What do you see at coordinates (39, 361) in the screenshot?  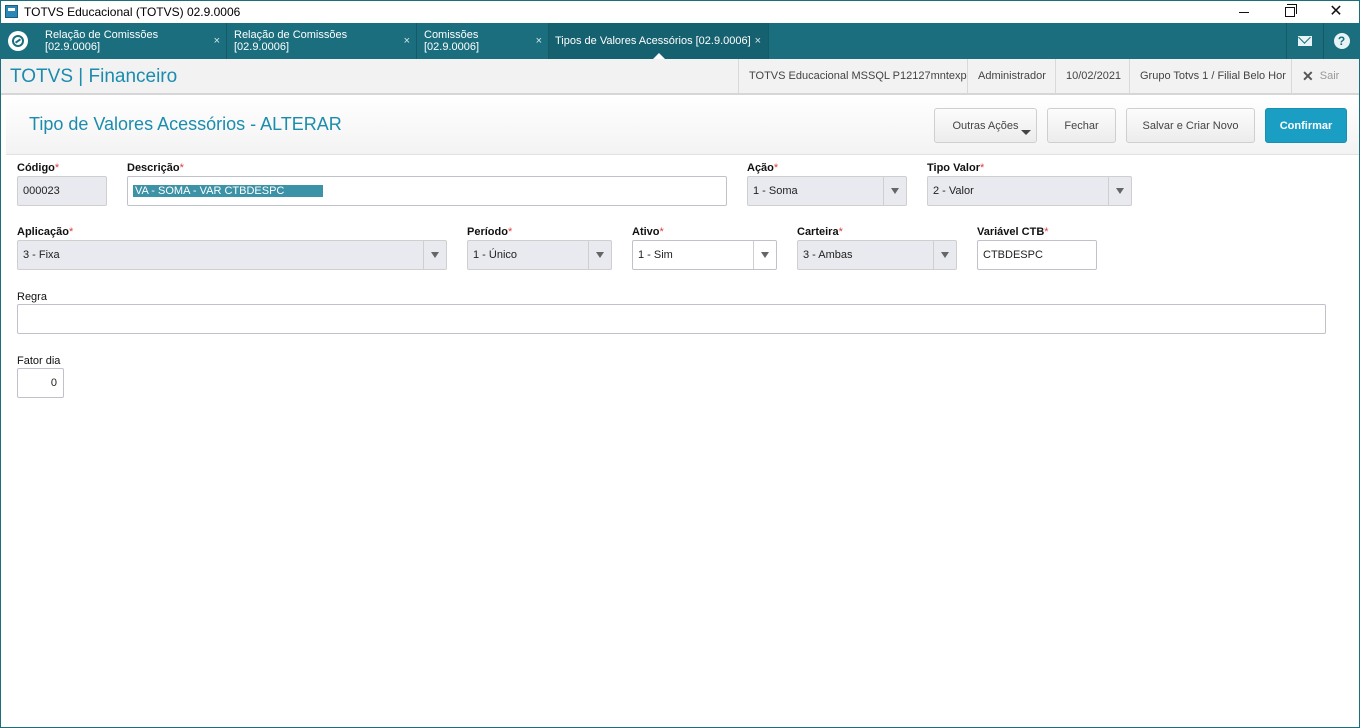 I see `fator-dia-label: Fator dia` at bounding box center [39, 361].